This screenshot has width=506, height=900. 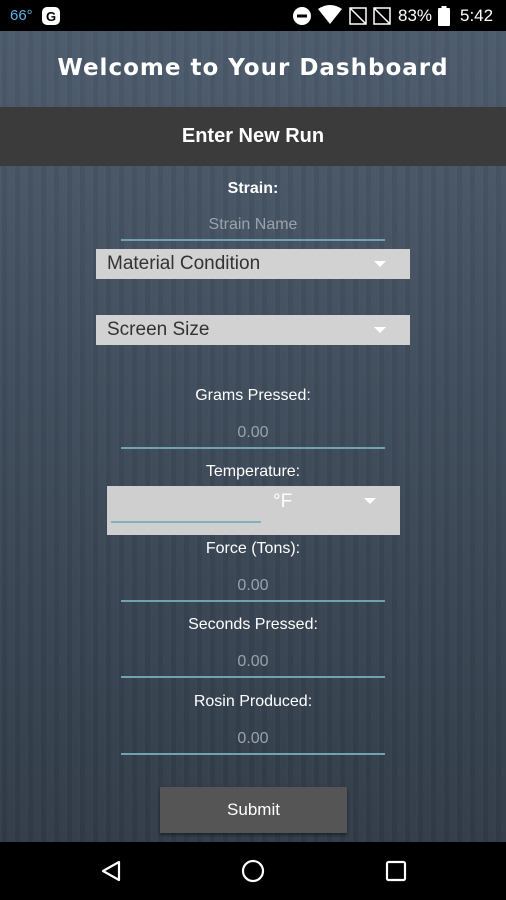 What do you see at coordinates (253, 810) in the screenshot?
I see `submit-button: Submit` at bounding box center [253, 810].